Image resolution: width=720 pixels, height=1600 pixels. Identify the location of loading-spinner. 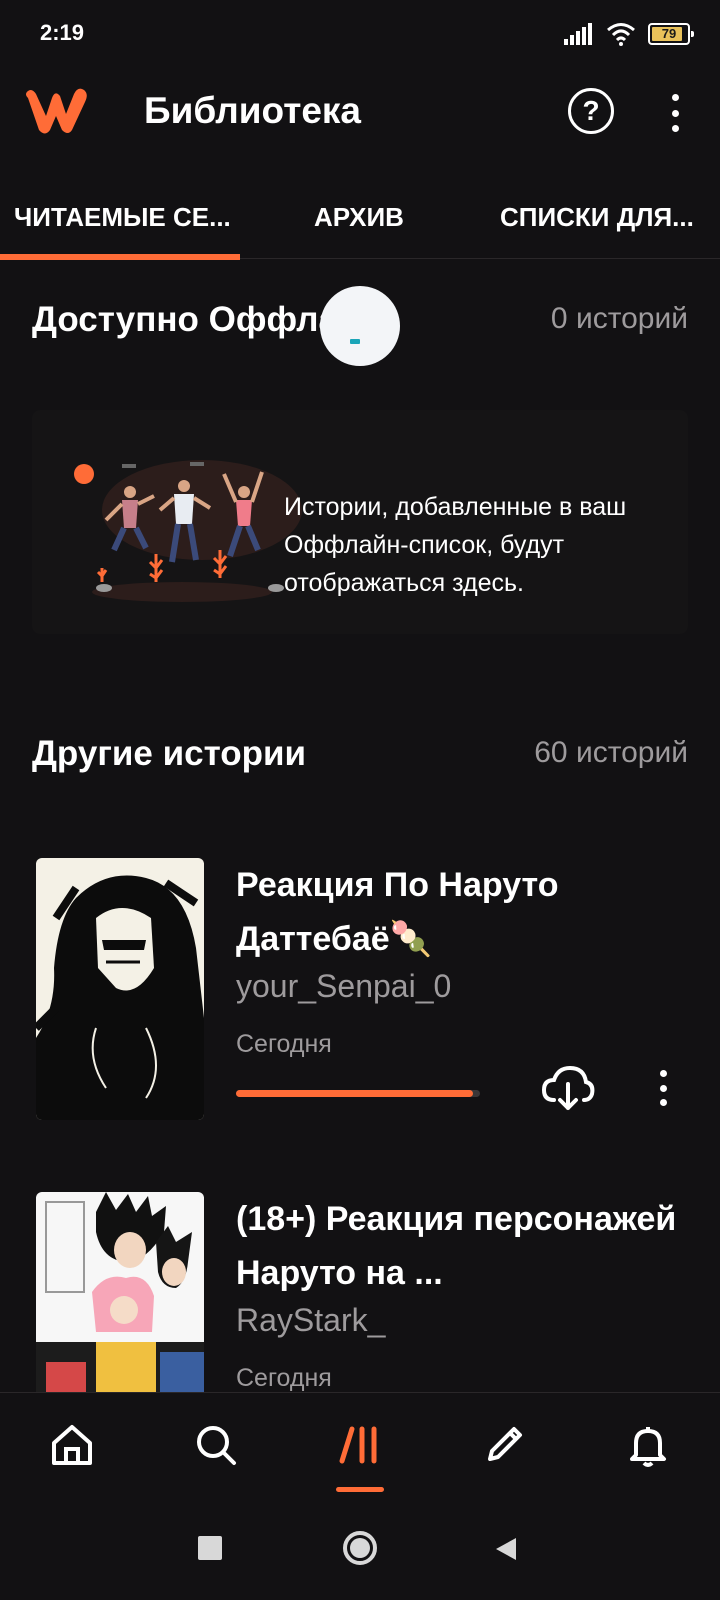
(360, 326).